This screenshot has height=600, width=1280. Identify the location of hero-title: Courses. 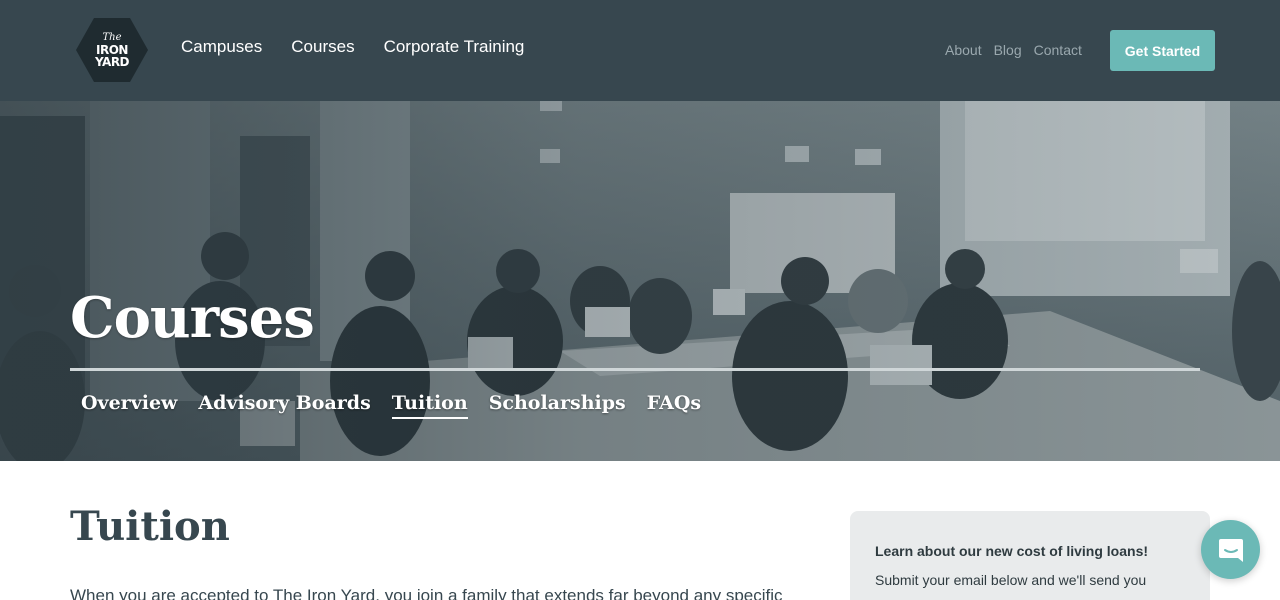
(192, 318).